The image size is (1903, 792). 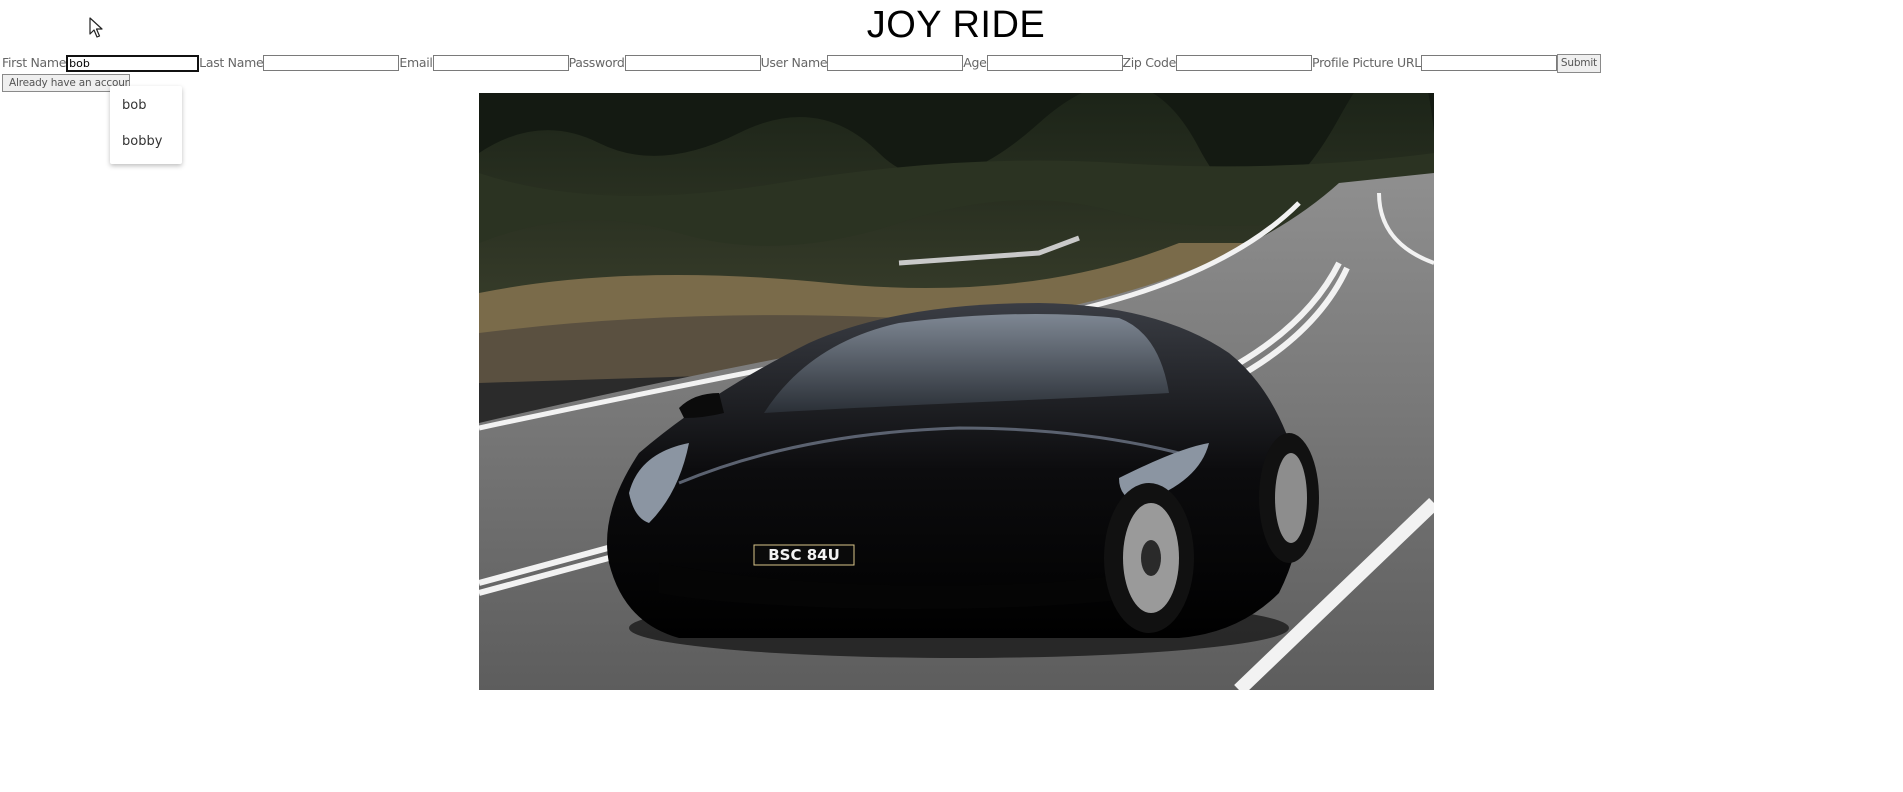 I want to click on autocomplete-option: bobby, so click(x=146, y=142).